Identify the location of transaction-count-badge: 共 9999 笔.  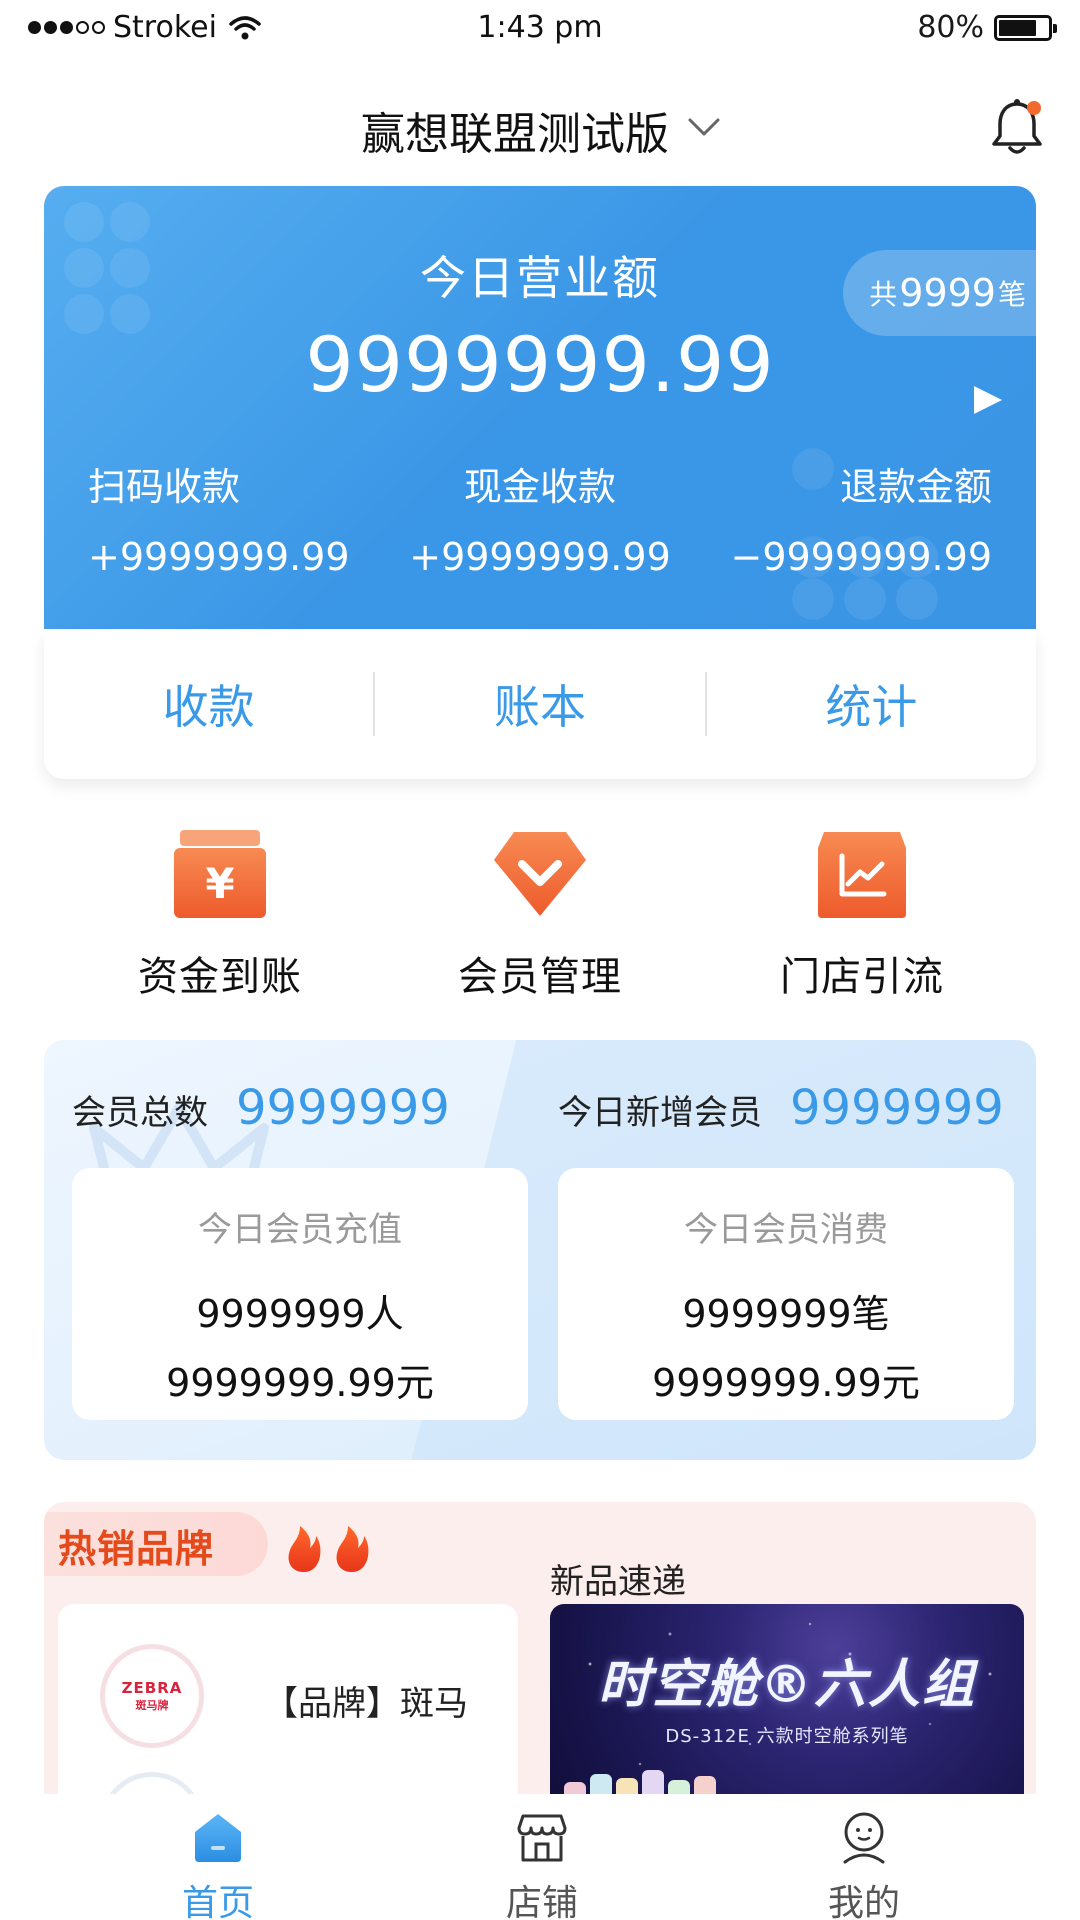
(939, 293).